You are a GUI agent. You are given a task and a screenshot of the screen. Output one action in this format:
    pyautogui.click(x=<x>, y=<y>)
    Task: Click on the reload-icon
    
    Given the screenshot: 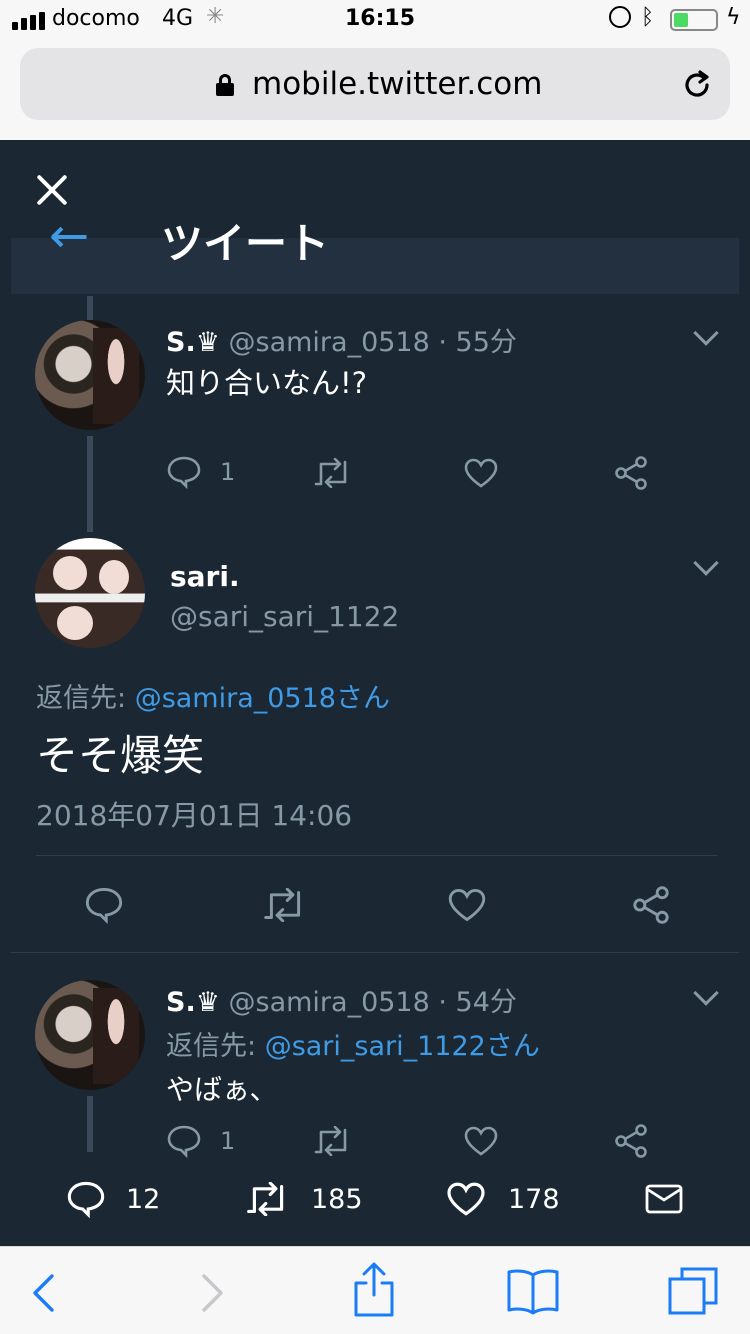 What is the action you would take?
    pyautogui.click(x=697, y=85)
    